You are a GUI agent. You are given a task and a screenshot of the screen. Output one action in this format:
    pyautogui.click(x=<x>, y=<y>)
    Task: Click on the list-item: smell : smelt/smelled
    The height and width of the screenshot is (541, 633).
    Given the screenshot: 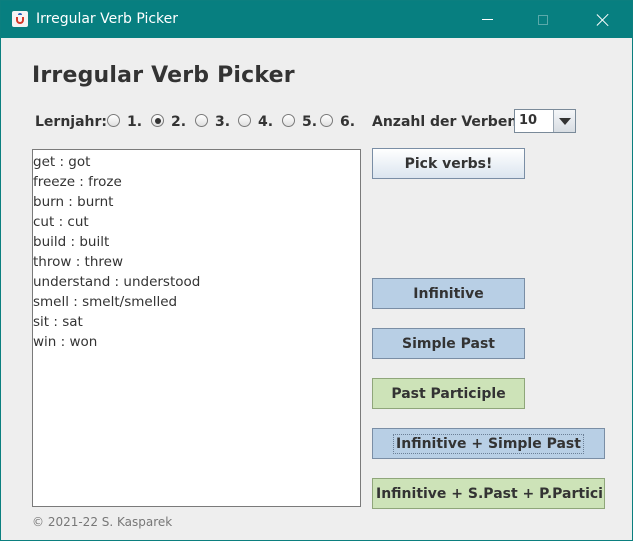 What is the action you would take?
    pyautogui.click(x=105, y=302)
    